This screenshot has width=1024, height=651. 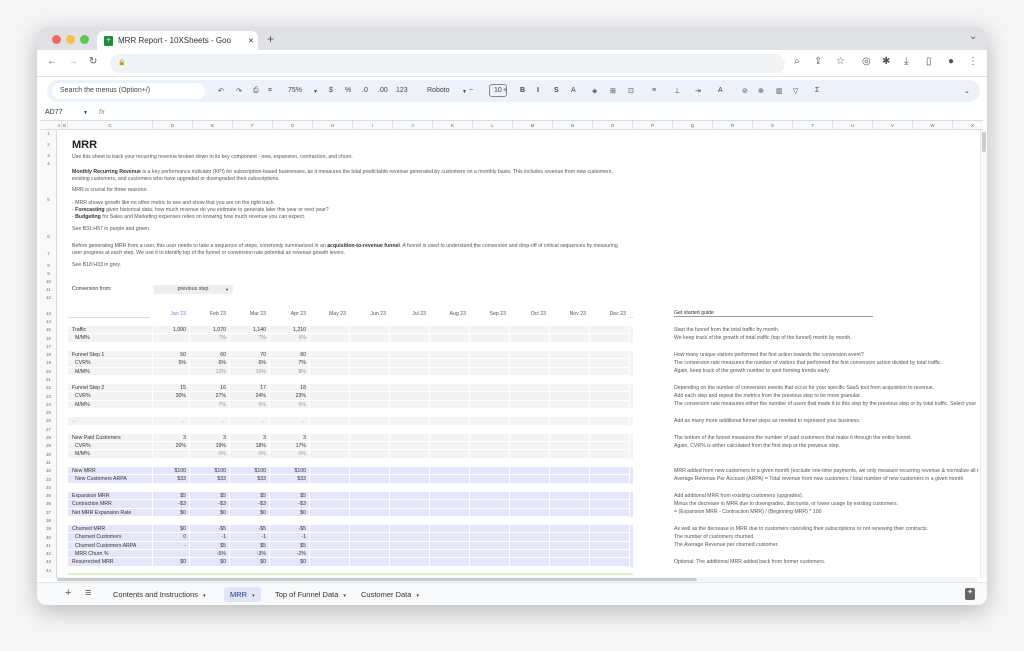 I want to click on table-cell: 1,140, so click(x=250, y=330).